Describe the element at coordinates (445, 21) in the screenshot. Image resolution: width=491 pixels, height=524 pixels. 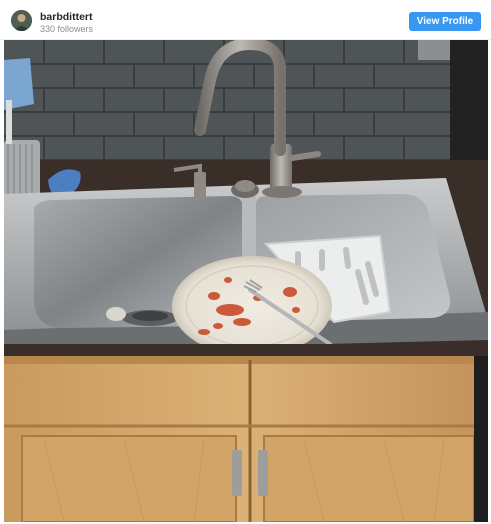
I see `view-profile-button: View Profile` at that location.